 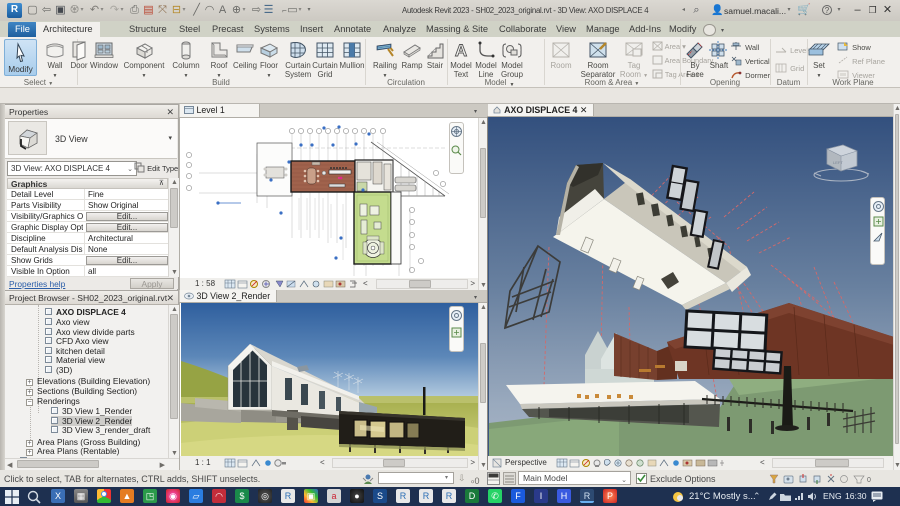 What do you see at coordinates (869, 480) in the screenshot?
I see `svg-text: 0` at bounding box center [869, 480].